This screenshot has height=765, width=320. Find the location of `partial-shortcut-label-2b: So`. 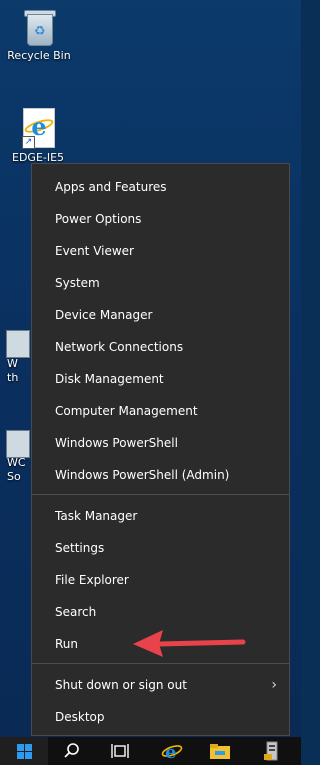

partial-shortcut-label-2b: So is located at coordinates (14, 476).